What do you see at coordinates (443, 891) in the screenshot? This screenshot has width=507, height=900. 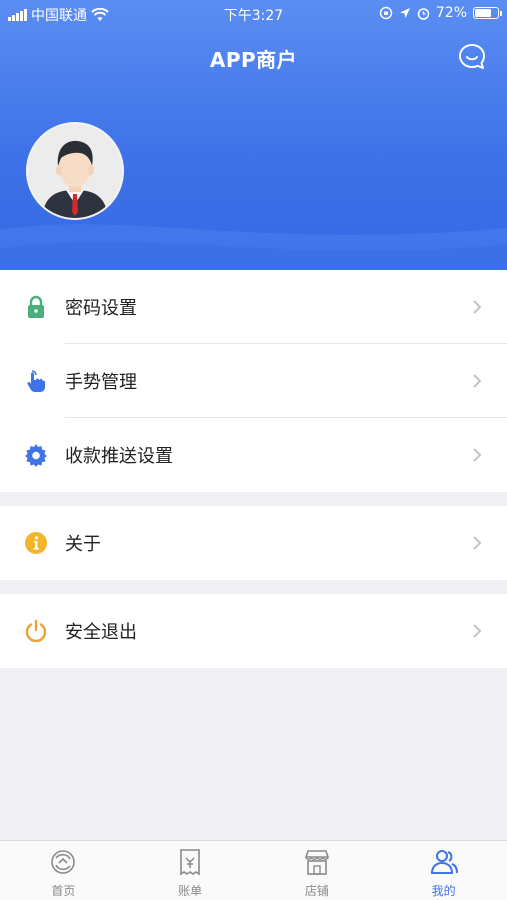 I see `tab-label: 我的` at bounding box center [443, 891].